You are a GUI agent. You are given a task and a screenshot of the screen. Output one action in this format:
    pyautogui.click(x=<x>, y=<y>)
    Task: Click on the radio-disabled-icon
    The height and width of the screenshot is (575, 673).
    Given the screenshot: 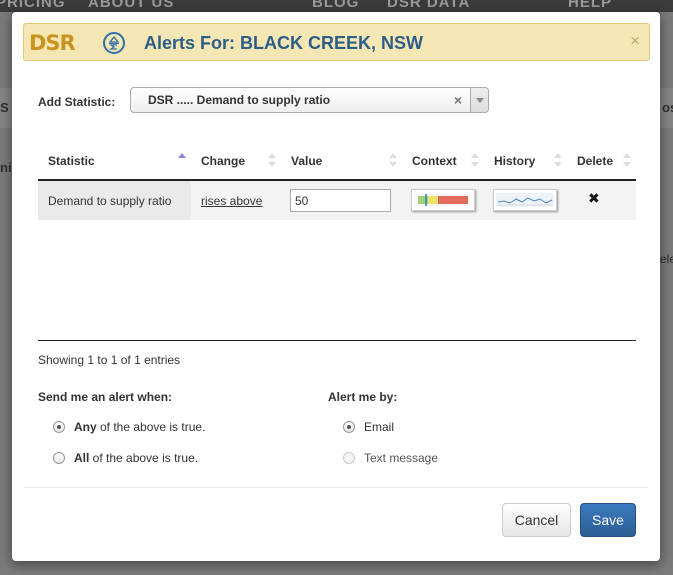 What is the action you would take?
    pyautogui.click(x=349, y=458)
    